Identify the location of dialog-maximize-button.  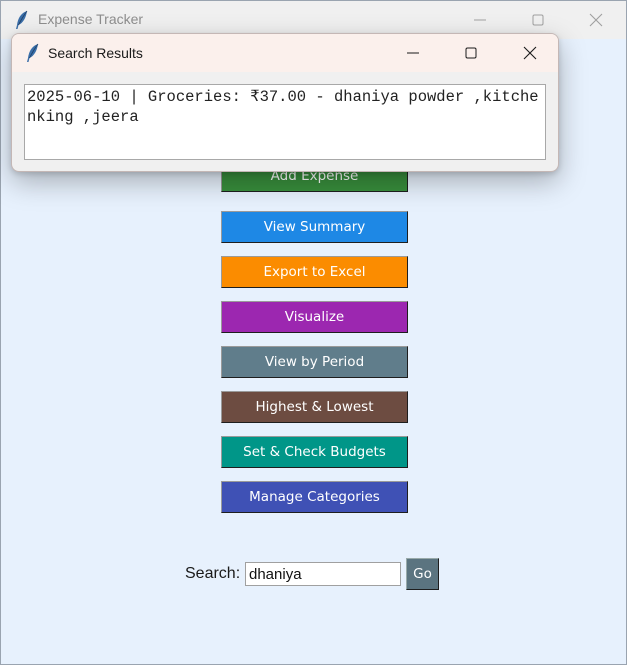
(471, 53).